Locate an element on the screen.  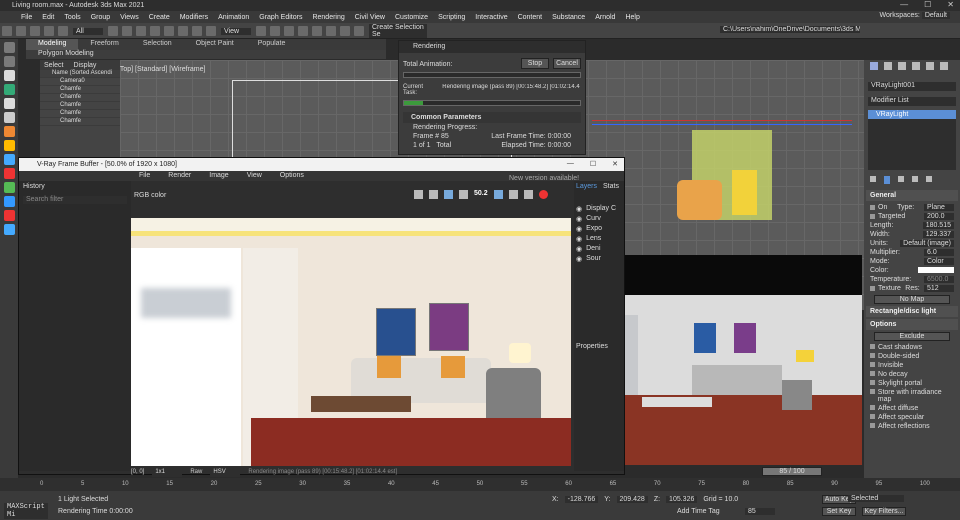
raw-toggle: Raw is located at coordinates (196, 473).